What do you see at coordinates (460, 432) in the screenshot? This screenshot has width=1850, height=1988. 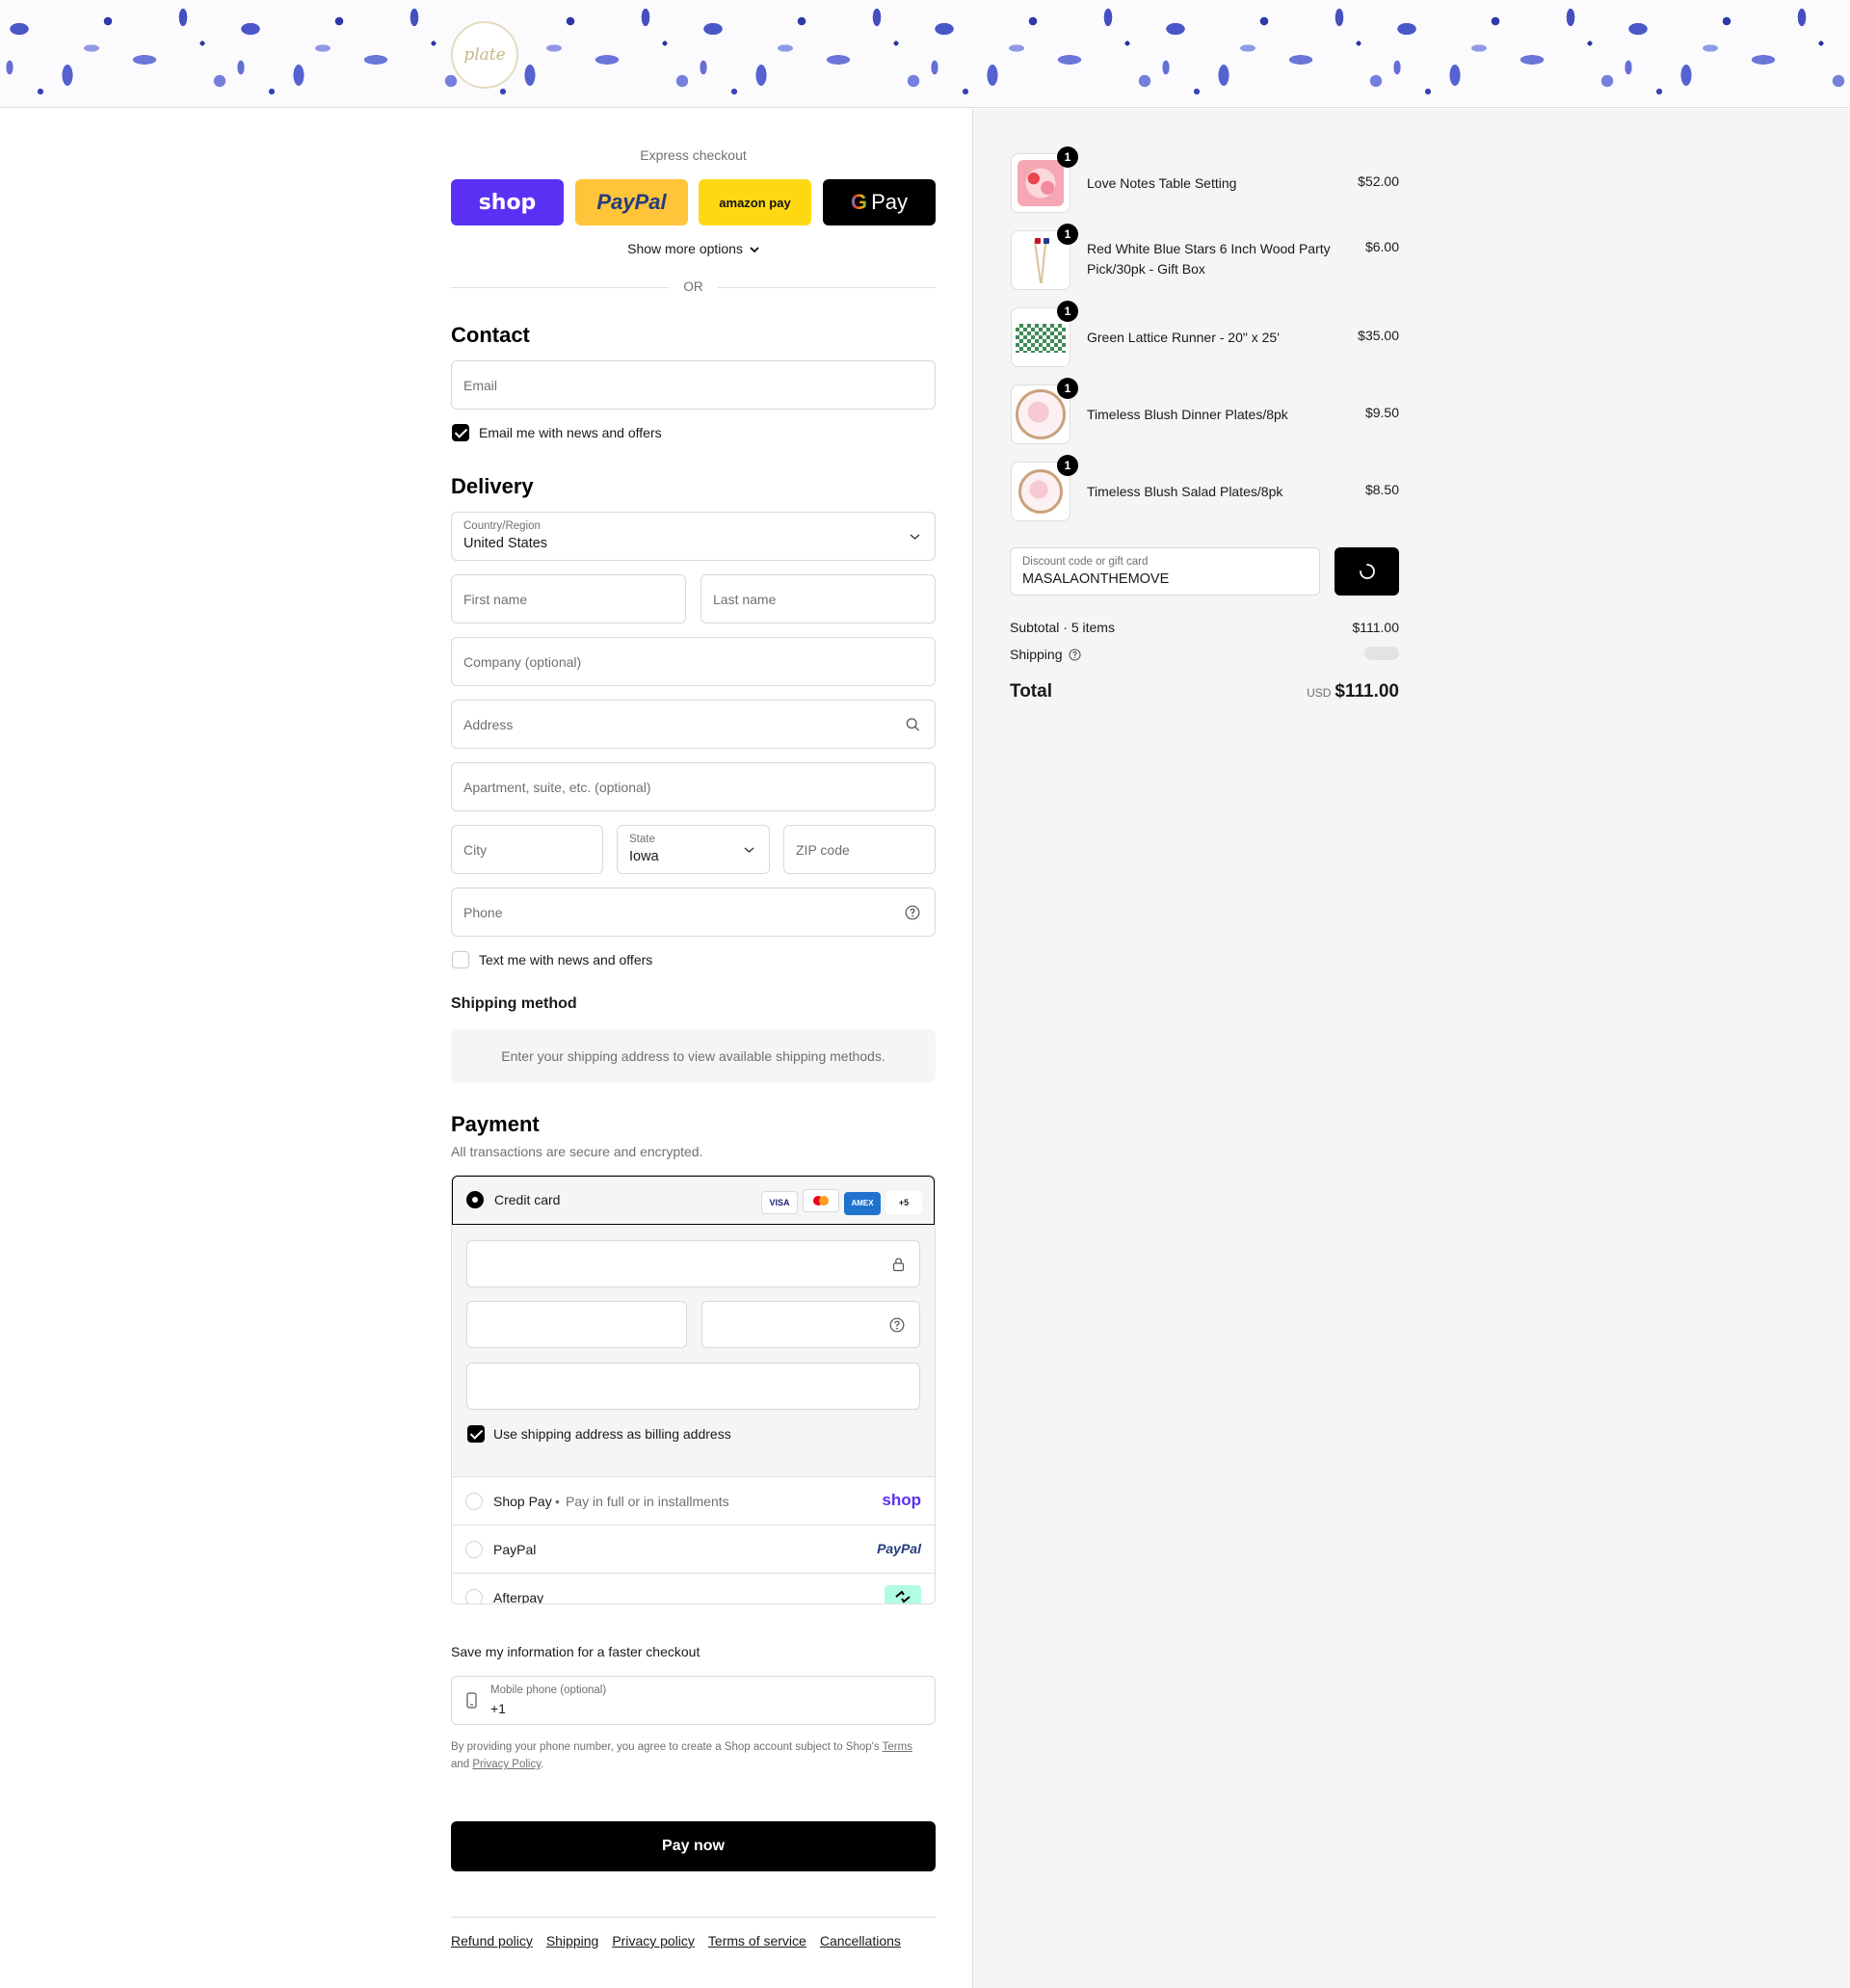 I see `email-news-checkbox` at bounding box center [460, 432].